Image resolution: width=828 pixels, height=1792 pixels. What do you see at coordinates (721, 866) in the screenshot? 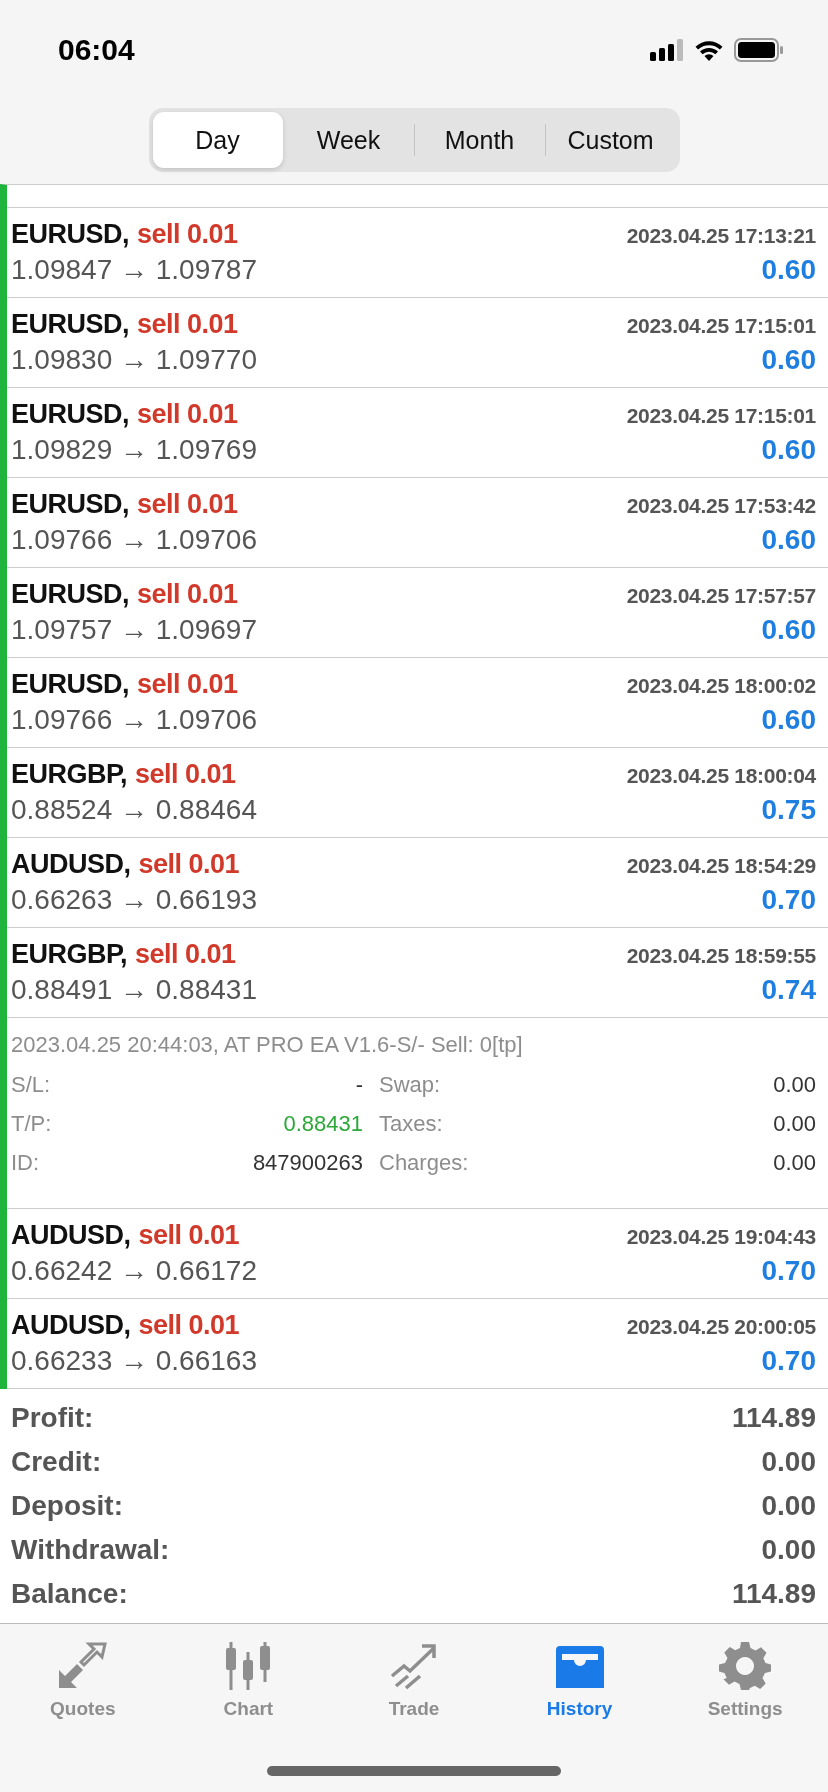
I see `deal-time: 2023.04.25 18:54:29` at bounding box center [721, 866].